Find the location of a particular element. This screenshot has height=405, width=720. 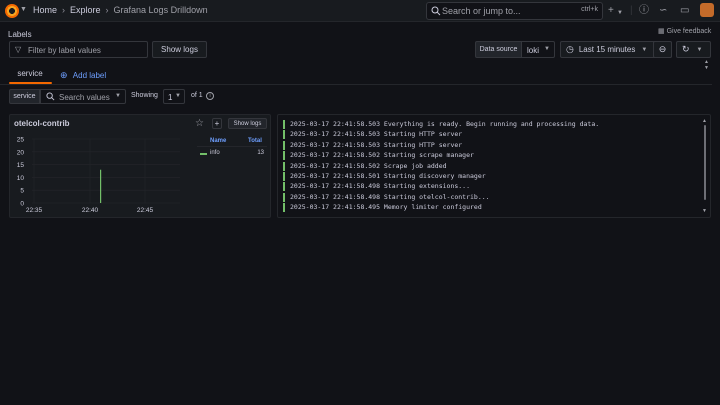

service-search-input: Search values ▼ is located at coordinates (83, 96).